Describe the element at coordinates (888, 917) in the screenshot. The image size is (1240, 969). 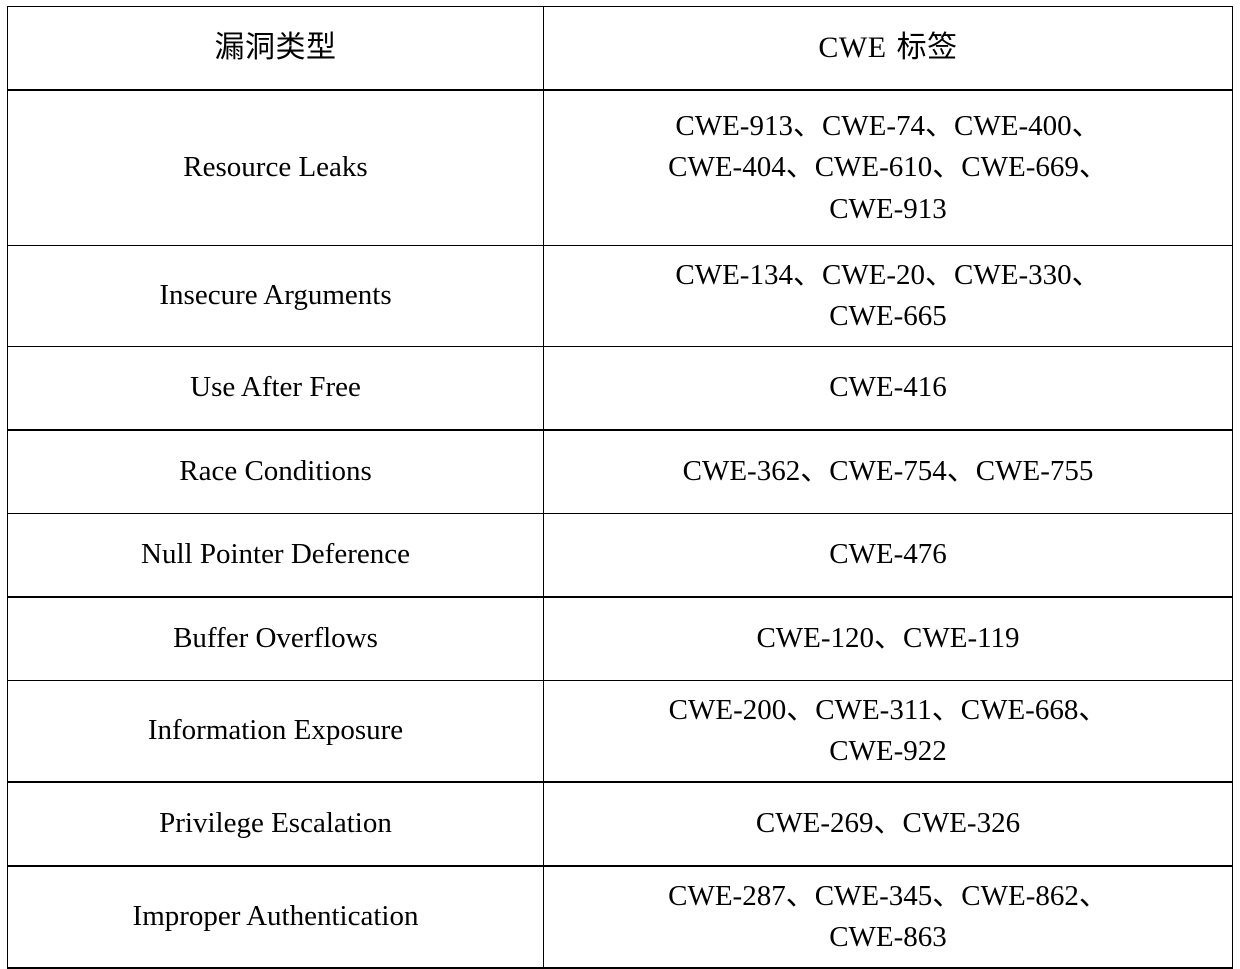
I see `cell-cwe-labels: CWE-287、CWE-345、CWE-862、 CWE-863` at that location.